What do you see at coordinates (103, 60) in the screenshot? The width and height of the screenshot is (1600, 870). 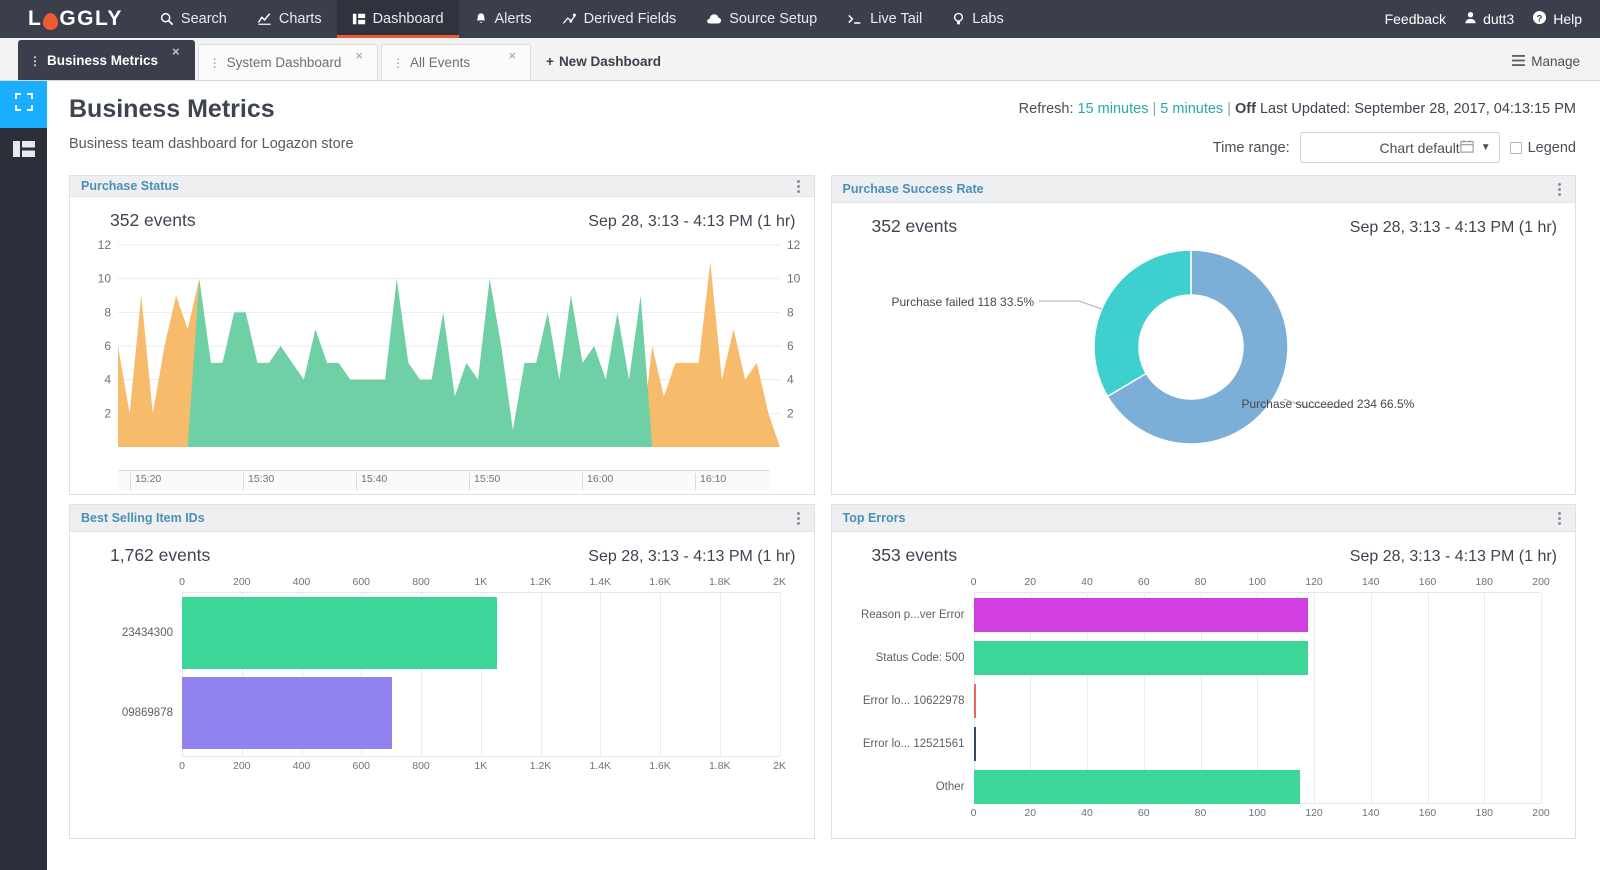 I see `tab-label: Business Metrics` at bounding box center [103, 60].